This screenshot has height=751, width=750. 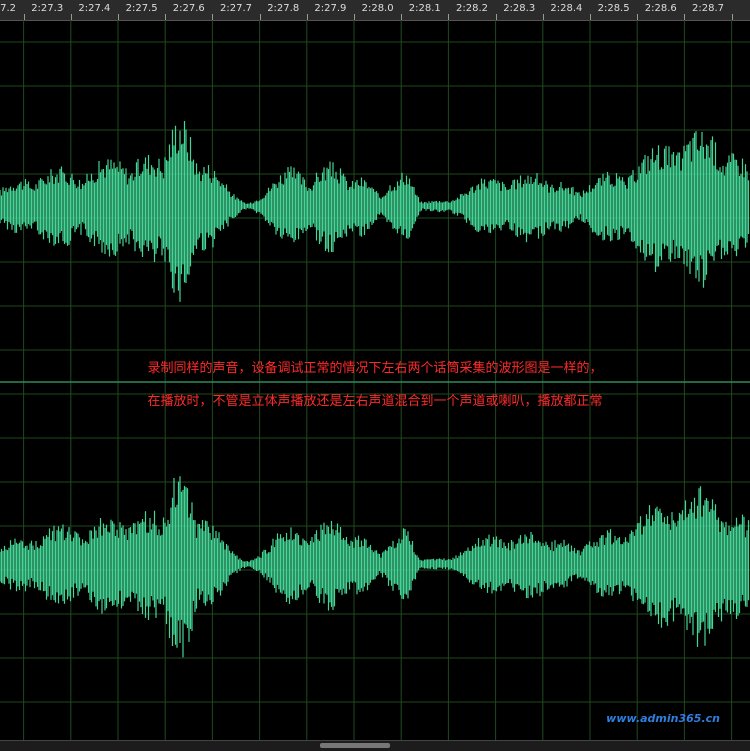 What do you see at coordinates (660, 8) in the screenshot?
I see `timeline-label: 2:28.6` at bounding box center [660, 8].